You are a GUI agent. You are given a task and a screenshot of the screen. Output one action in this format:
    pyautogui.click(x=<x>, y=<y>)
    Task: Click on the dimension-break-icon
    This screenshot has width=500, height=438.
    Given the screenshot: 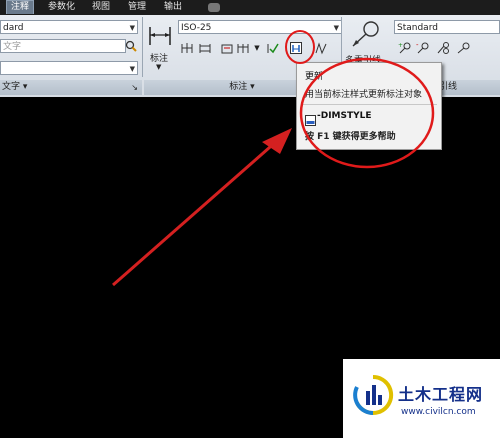 What is the action you would take?
    pyautogui.click(x=187, y=48)
    